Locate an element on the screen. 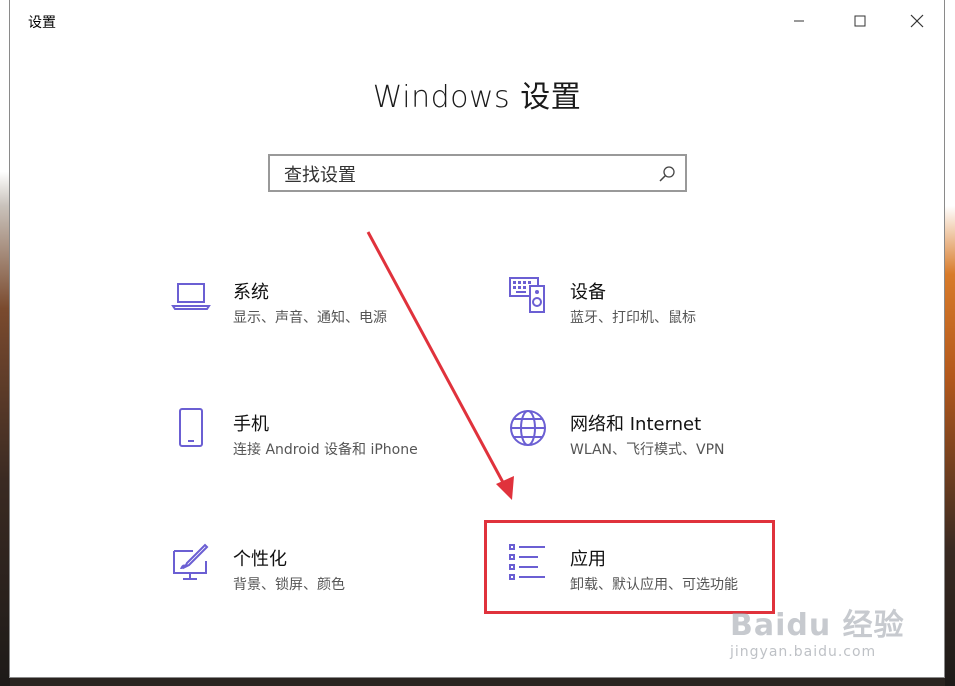 This screenshot has height=686, width=955. arrow-head-icon is located at coordinates (505, 488).